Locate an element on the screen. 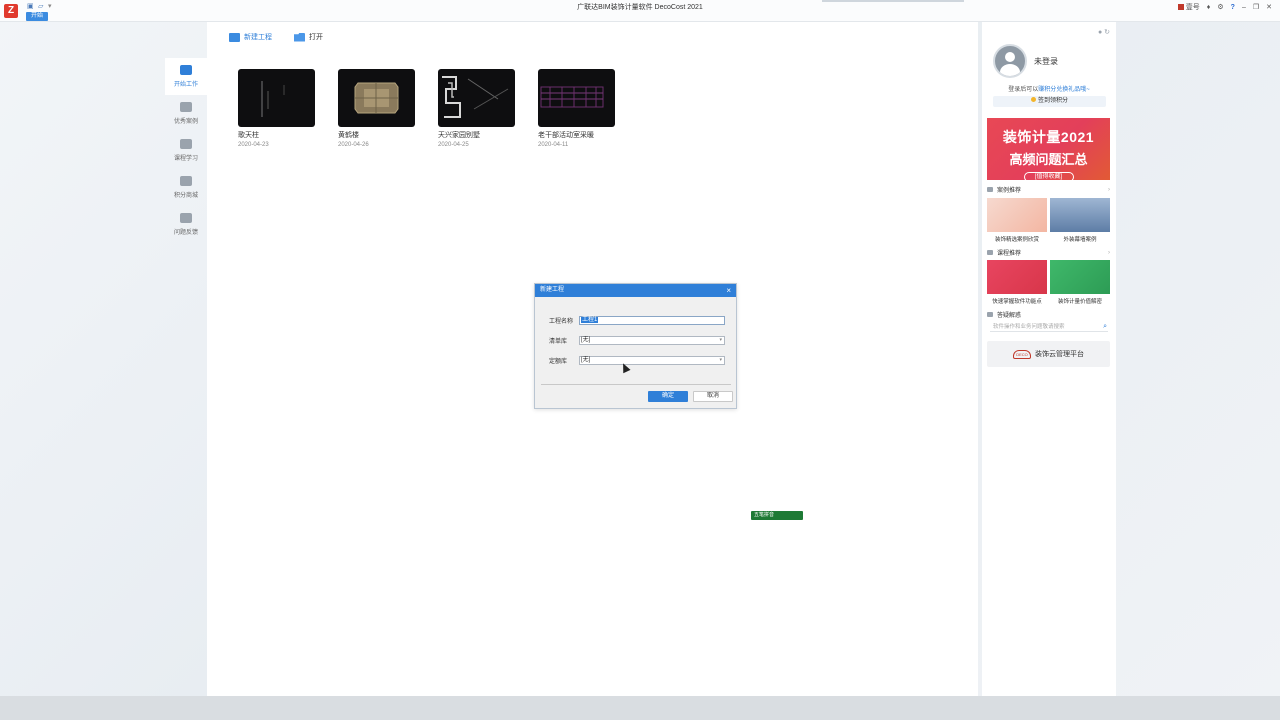 The height and width of the screenshot is (720, 1280). nav-item-points-mall: 积分商城 is located at coordinates (186, 187).